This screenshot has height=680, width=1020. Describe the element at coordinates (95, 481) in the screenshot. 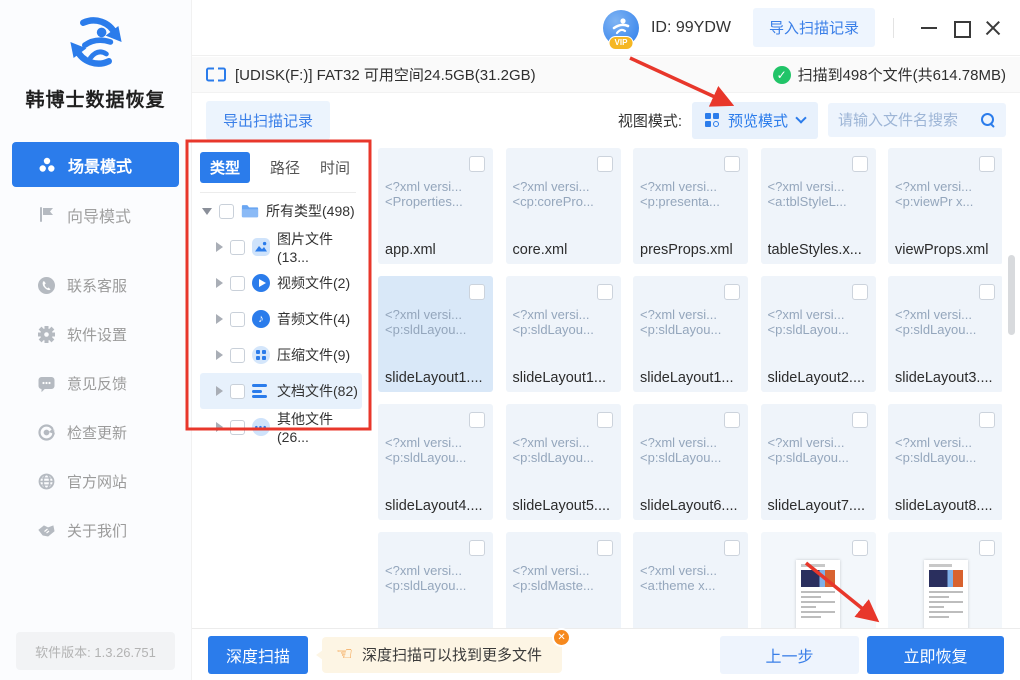

I see `sidebar-item-official-site: 官方网站` at that location.